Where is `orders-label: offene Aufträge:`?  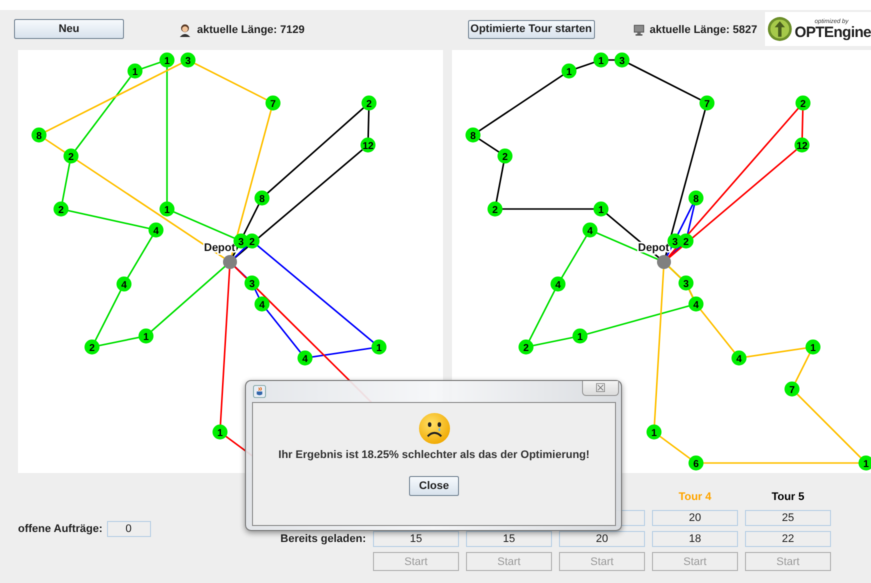
orders-label: offene Aufträge: is located at coordinates (60, 529).